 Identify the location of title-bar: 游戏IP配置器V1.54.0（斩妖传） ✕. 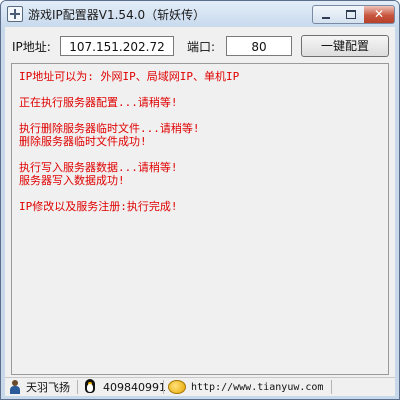
(200, 14).